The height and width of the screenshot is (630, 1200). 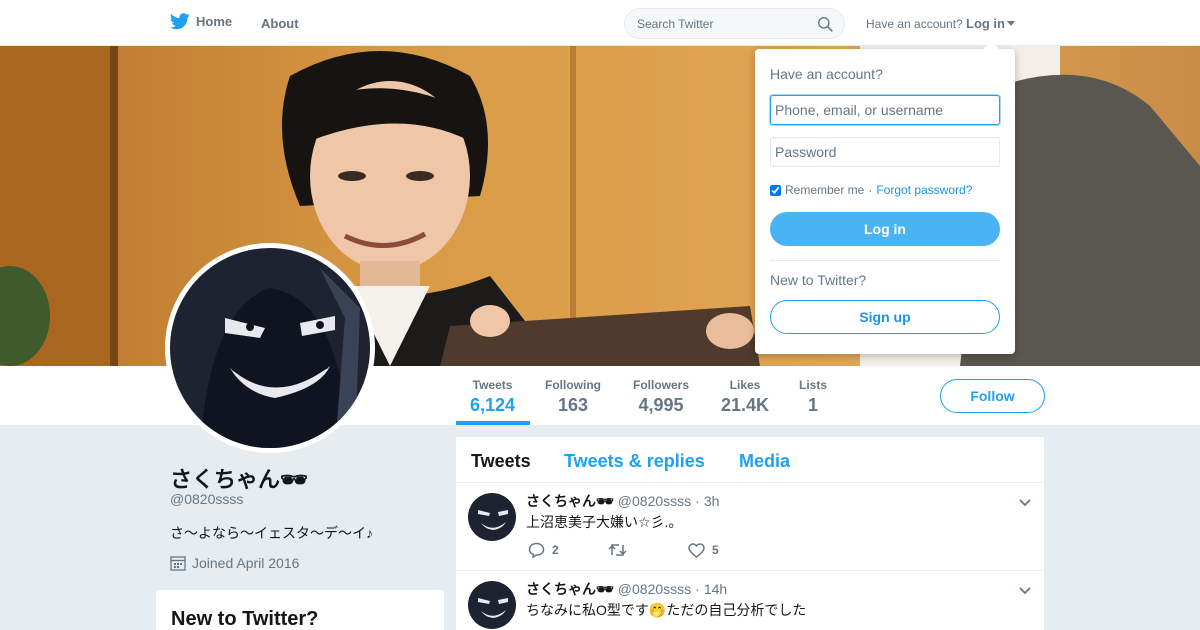 I want to click on reply-icon, so click(x=536, y=550).